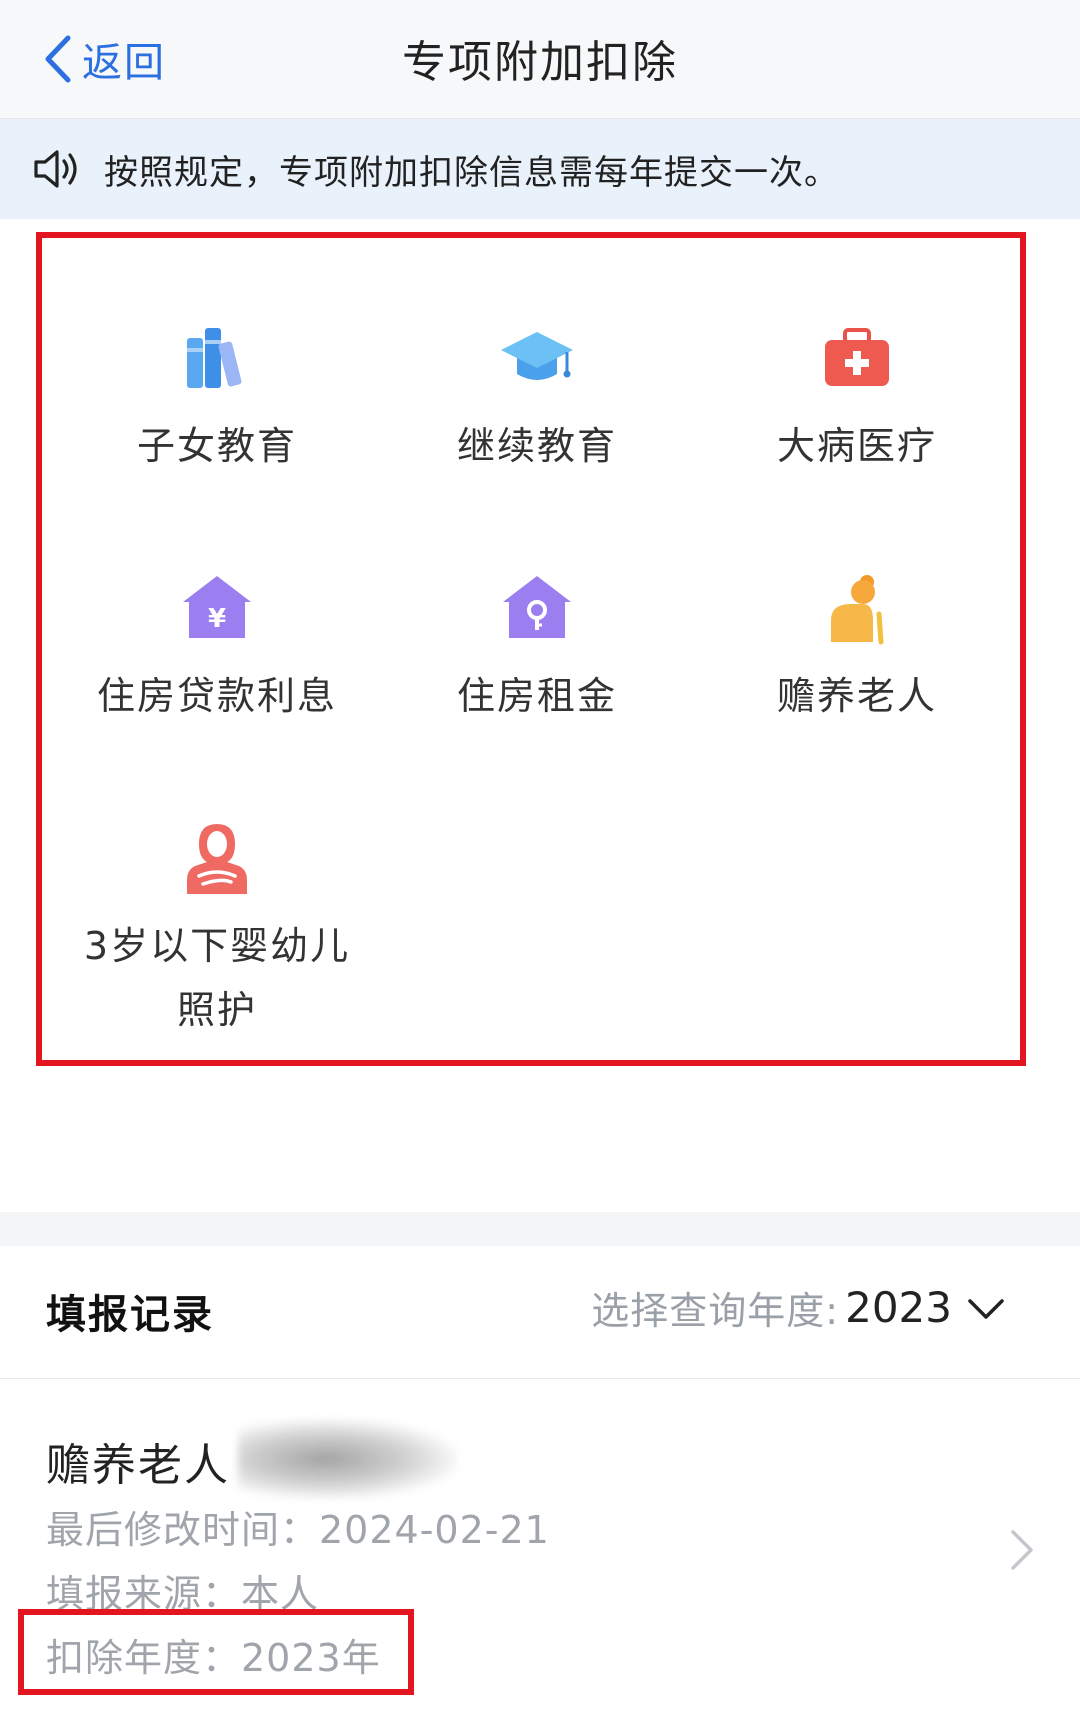 The image size is (1080, 1731). Describe the element at coordinates (898, 1307) in the screenshot. I see `year-selector-value: 2023` at that location.